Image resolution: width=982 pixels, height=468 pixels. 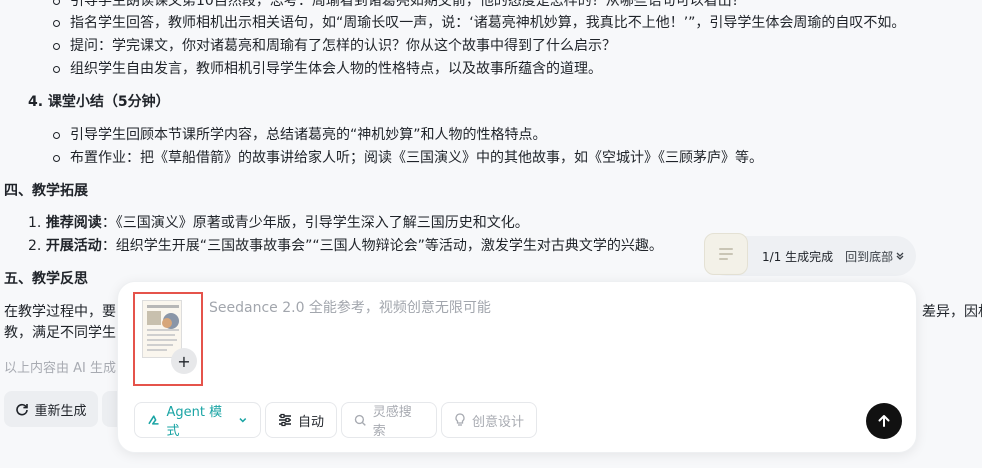 I want to click on scroll-to-bottom-link: 回到底部, so click(x=875, y=256).